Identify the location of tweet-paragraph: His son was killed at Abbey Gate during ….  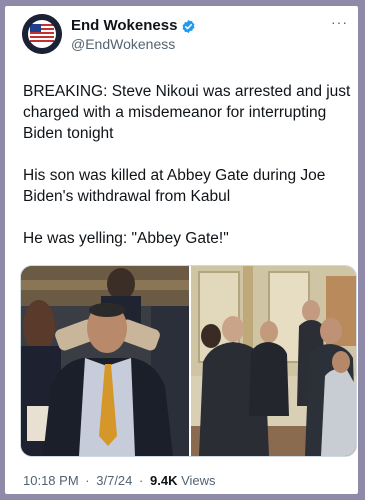
(174, 186).